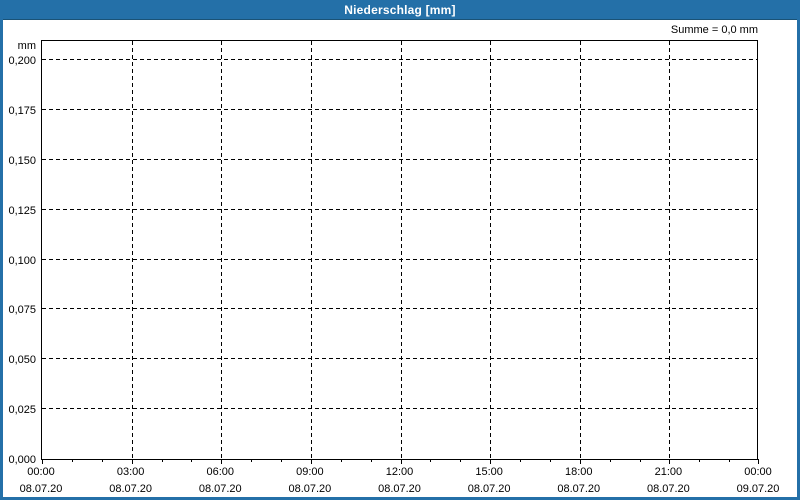 This screenshot has width=800, height=500. What do you see at coordinates (489, 472) in the screenshot?
I see `x-tick-time-label: 15:00` at bounding box center [489, 472].